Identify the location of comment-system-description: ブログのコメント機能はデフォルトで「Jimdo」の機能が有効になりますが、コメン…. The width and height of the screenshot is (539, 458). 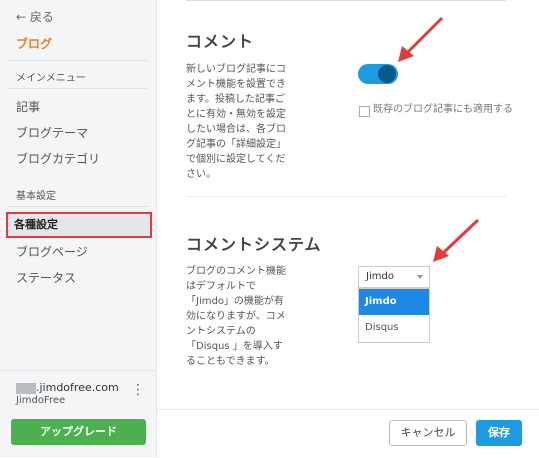
(236, 316).